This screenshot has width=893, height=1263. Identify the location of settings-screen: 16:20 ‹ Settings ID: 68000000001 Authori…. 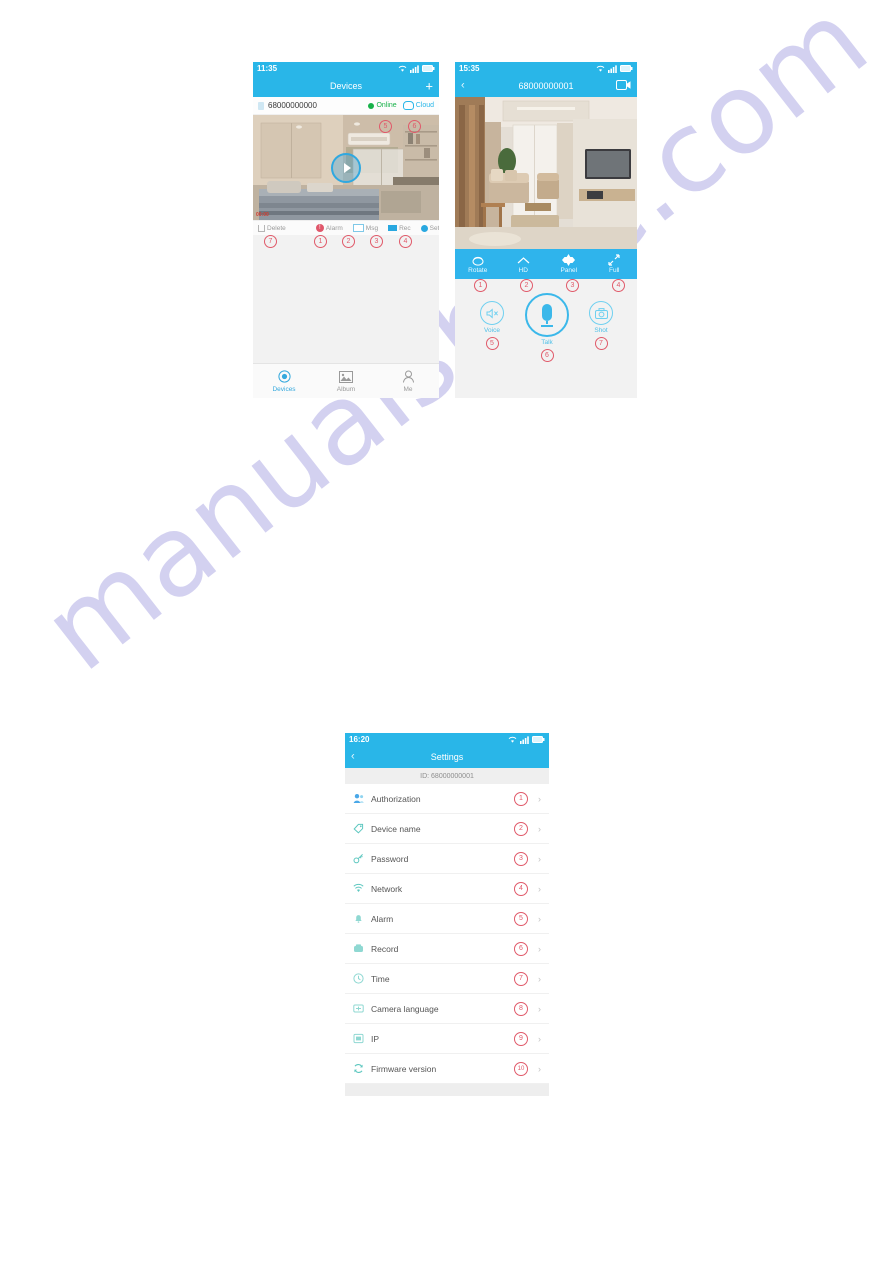
(447, 914).